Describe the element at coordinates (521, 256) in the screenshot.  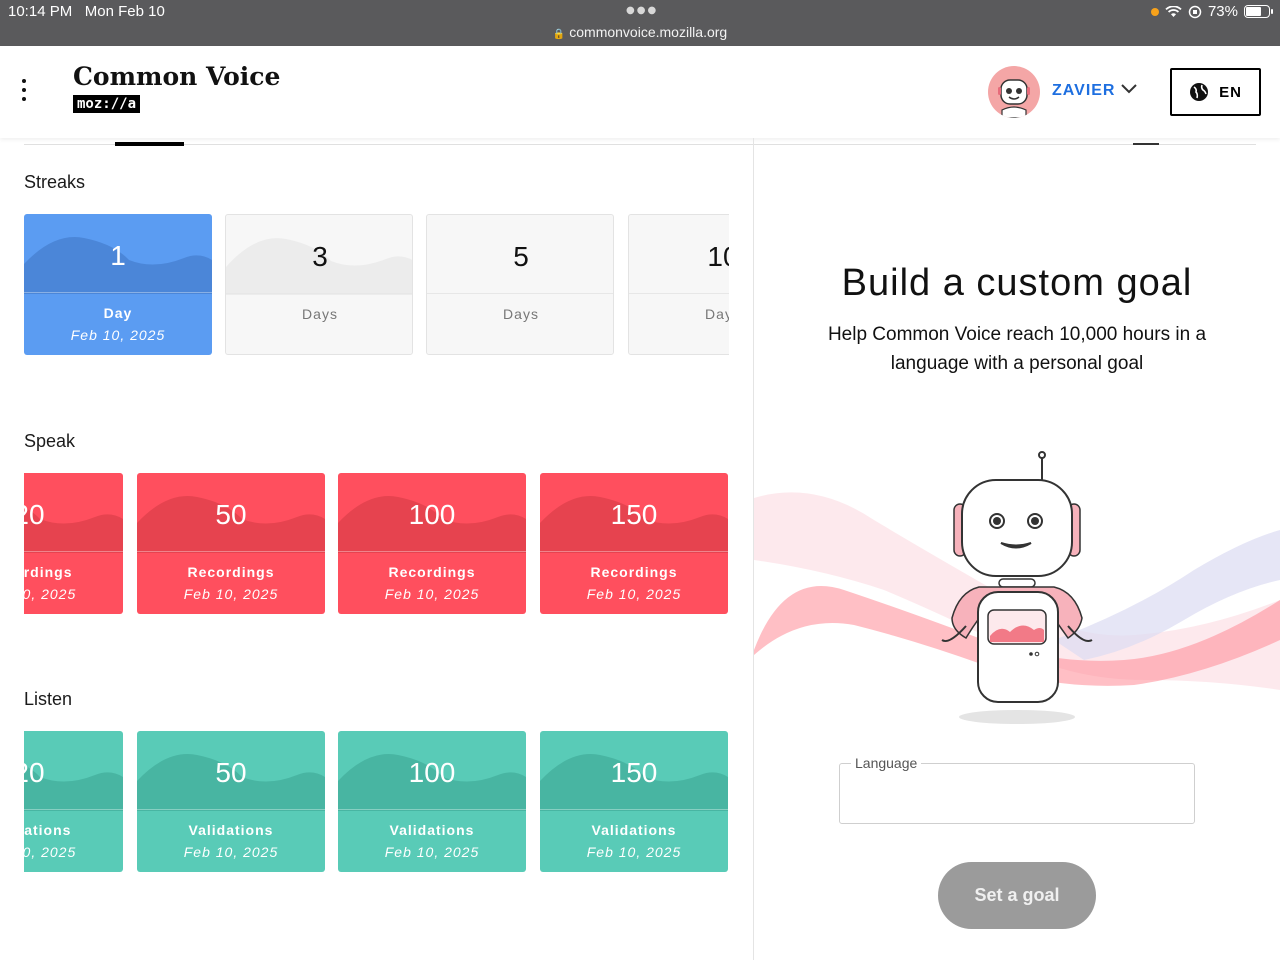
I see `card-value: 5` at that location.